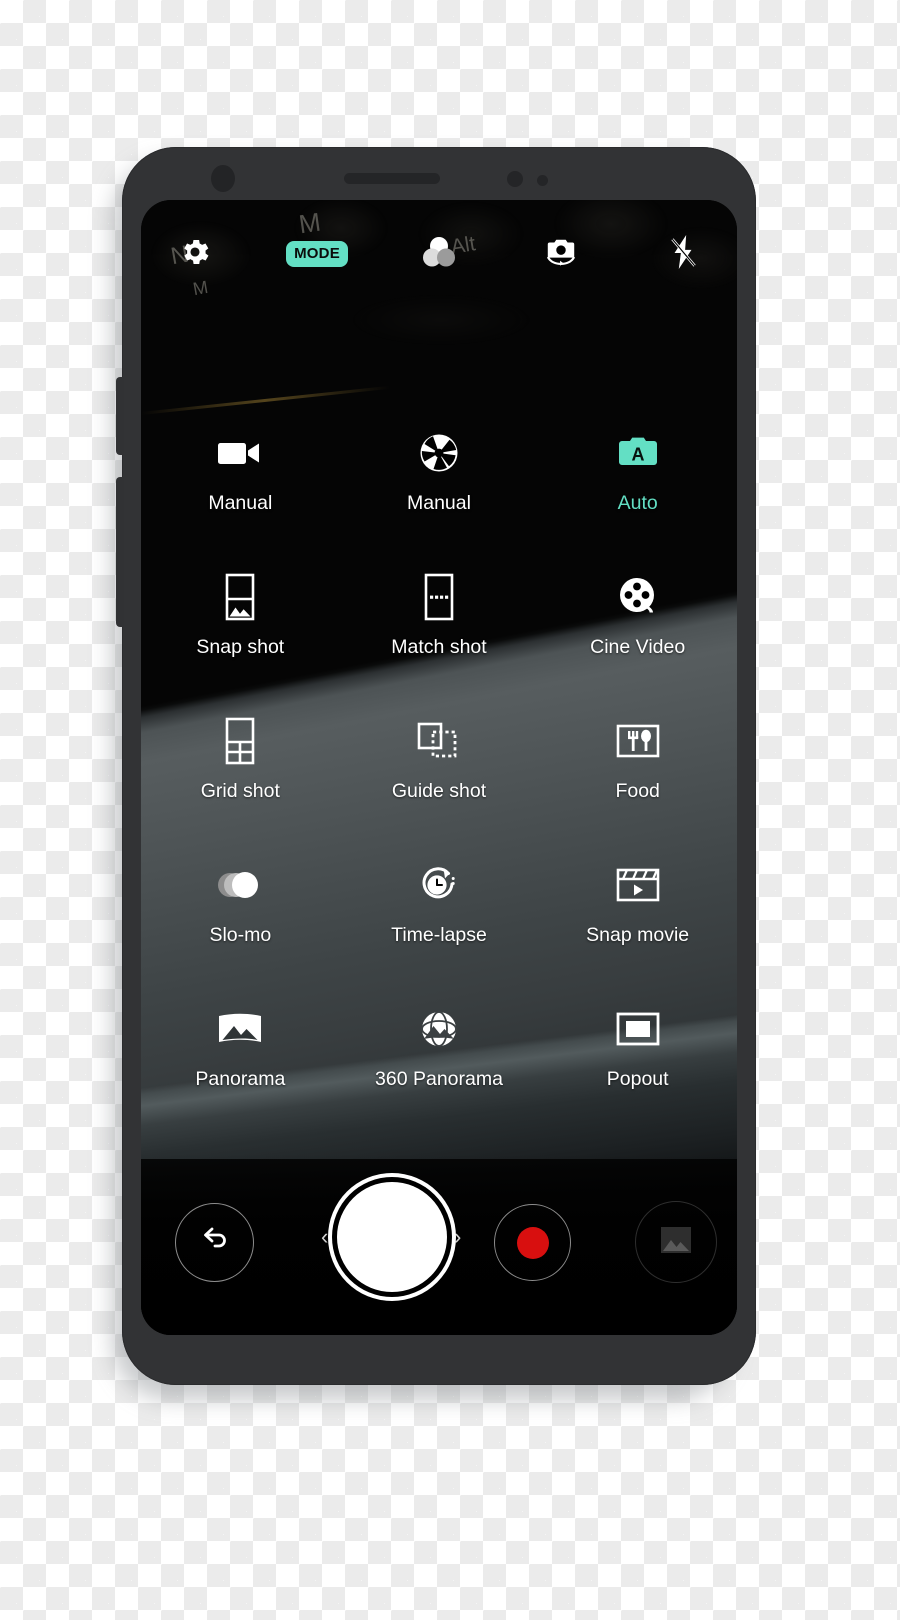  What do you see at coordinates (392, 178) in the screenshot?
I see `earpiece-speaker` at bounding box center [392, 178].